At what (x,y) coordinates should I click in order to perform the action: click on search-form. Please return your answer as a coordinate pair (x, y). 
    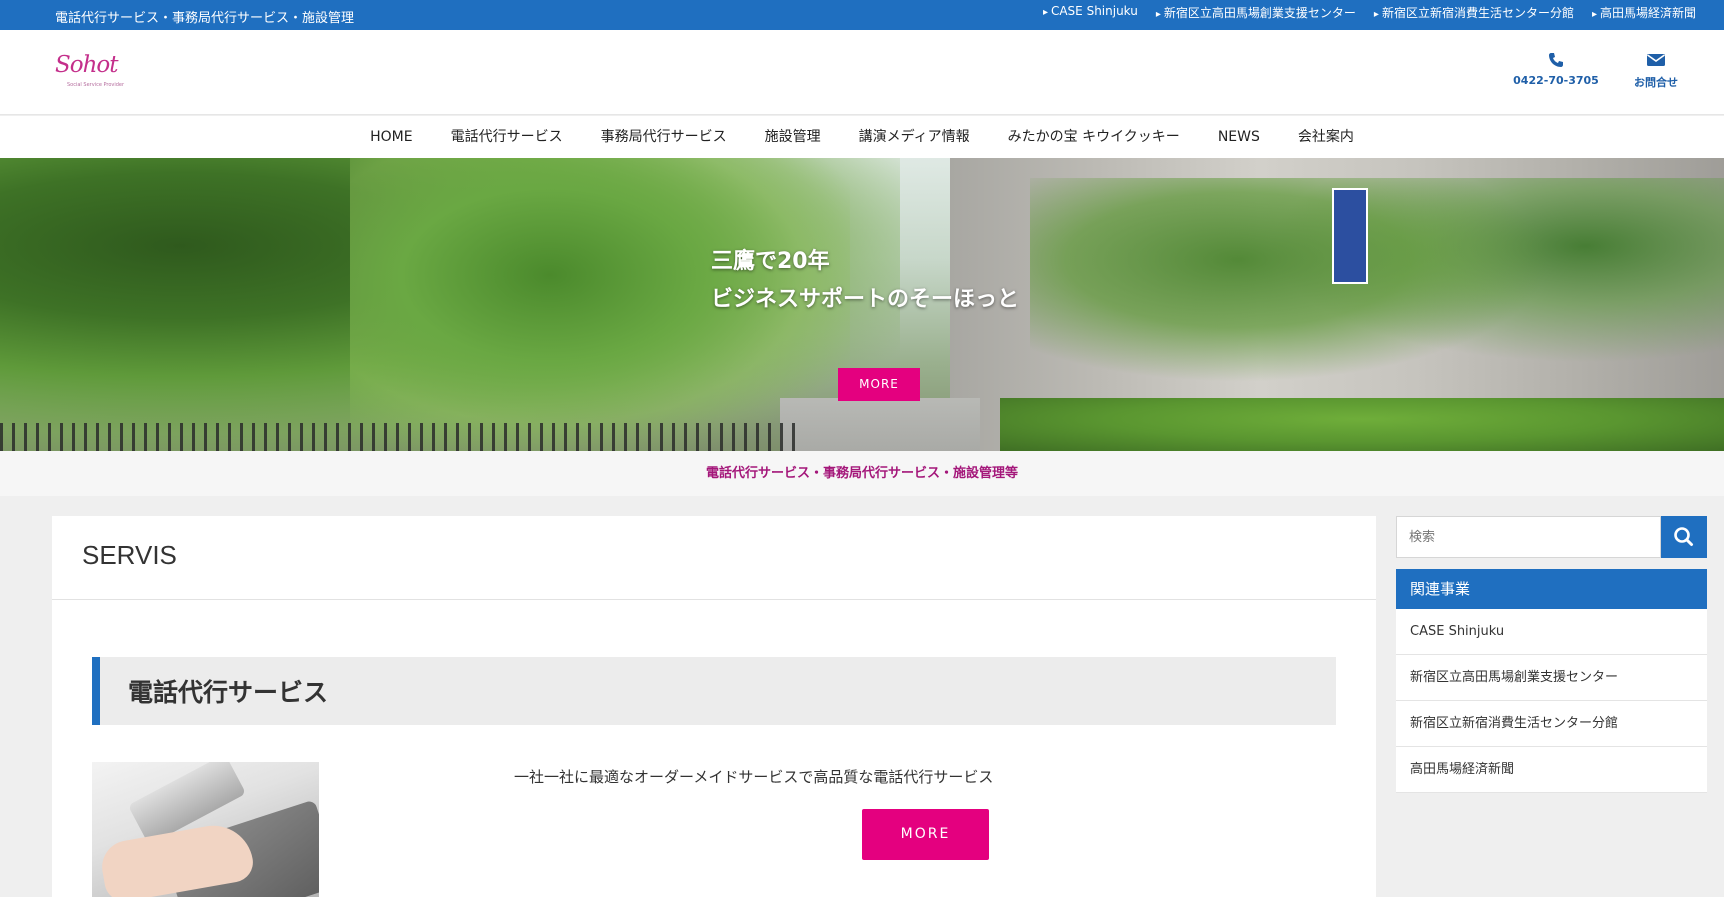
    Looking at the image, I should click on (1551, 537).